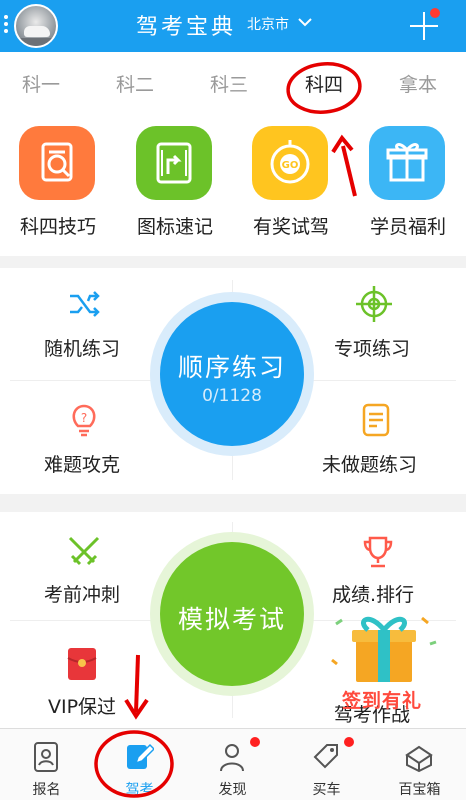  I want to click on nav-toolbox: 百宝箱, so click(419, 764).